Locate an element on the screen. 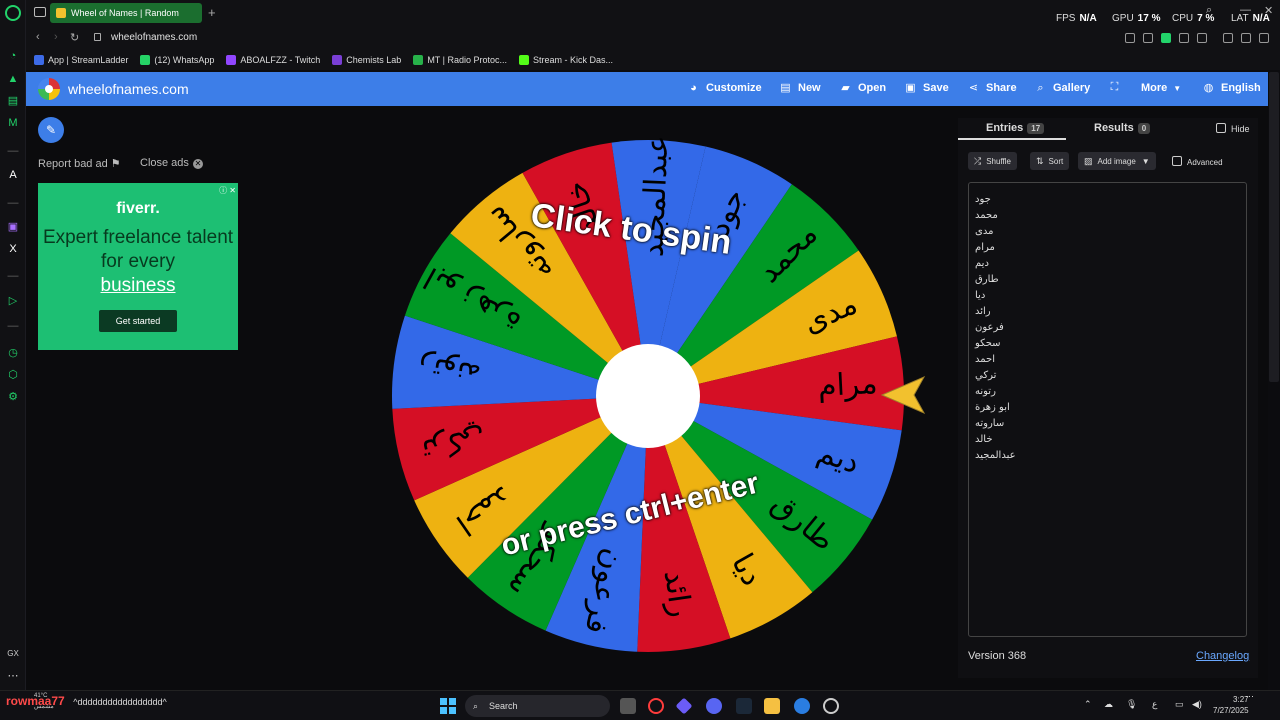 Image resolution: width=1280 pixels, height=720 pixels. entry-line: تركي is located at coordinates (985, 376).